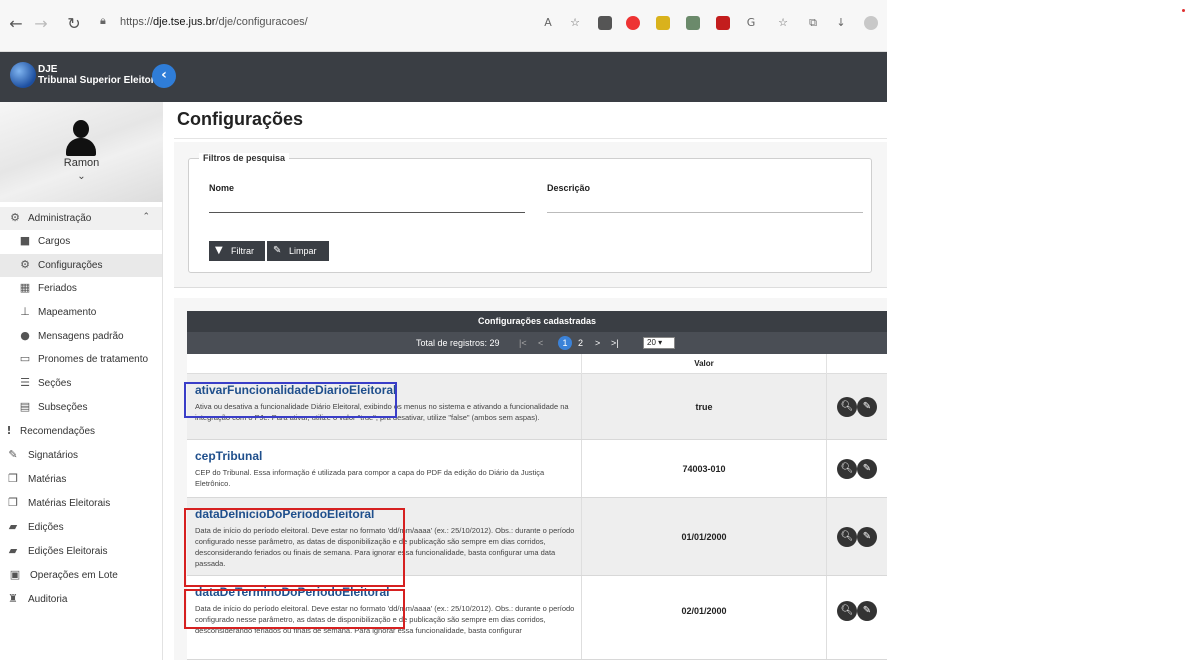 This screenshot has height=660, width=1197. What do you see at coordinates (25, 406) in the screenshot?
I see `window-icon: ▤` at bounding box center [25, 406].